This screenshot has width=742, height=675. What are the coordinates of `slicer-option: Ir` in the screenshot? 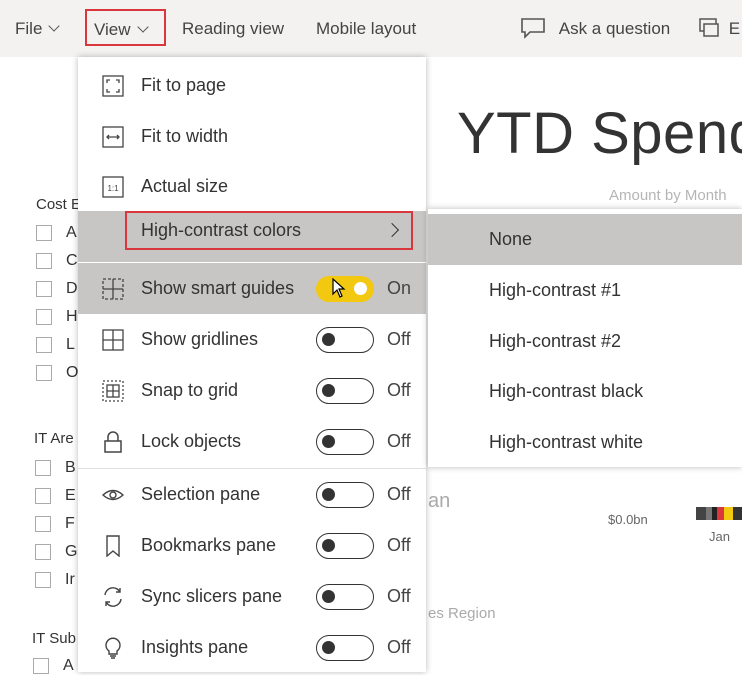 It's located at (55, 580).